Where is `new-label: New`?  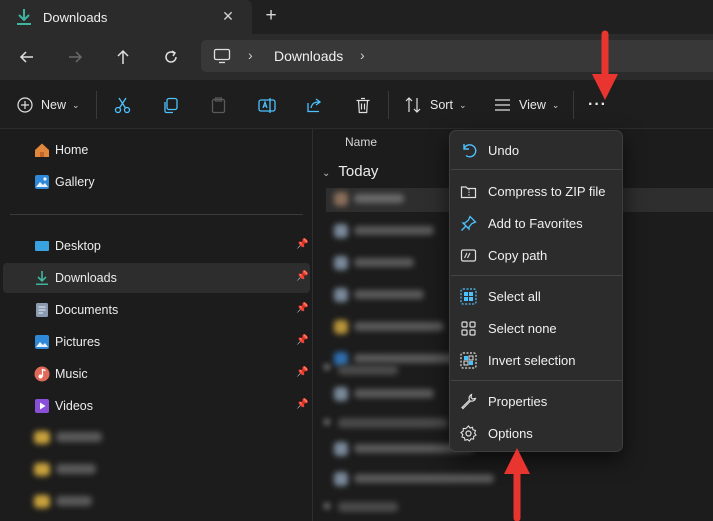
new-label: New is located at coordinates (54, 105).